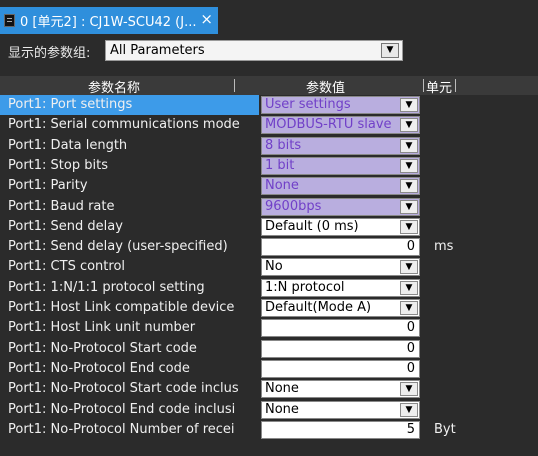  Describe the element at coordinates (439, 86) in the screenshot. I see `column-header-unit: 单元` at that location.